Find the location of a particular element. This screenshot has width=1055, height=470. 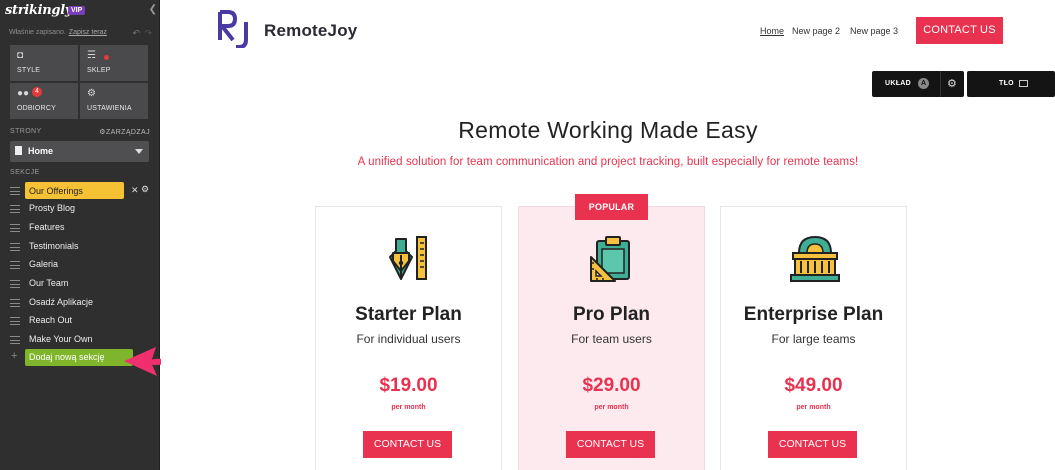

plan-title: Starter Plan is located at coordinates (408, 315).